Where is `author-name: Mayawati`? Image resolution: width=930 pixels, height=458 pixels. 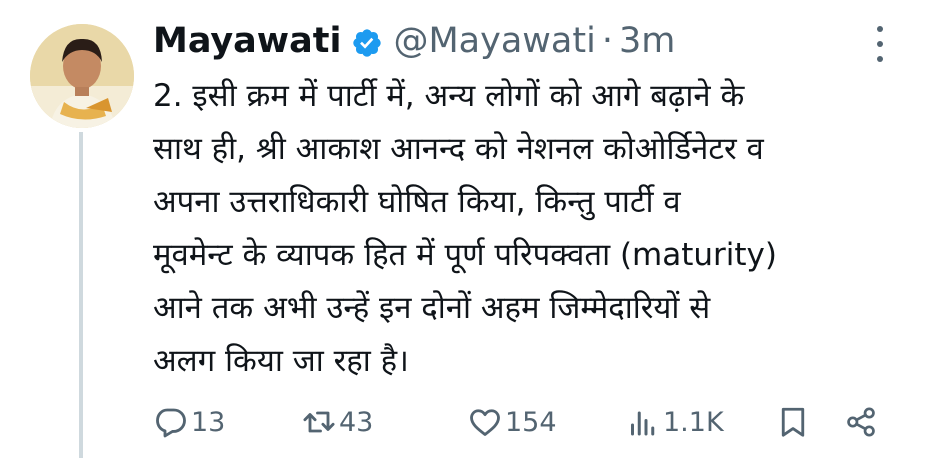
author-name: Mayawati is located at coordinates (247, 41).